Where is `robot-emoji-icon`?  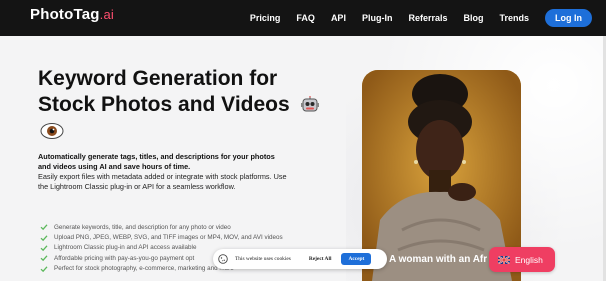 robot-emoji-icon is located at coordinates (309, 104).